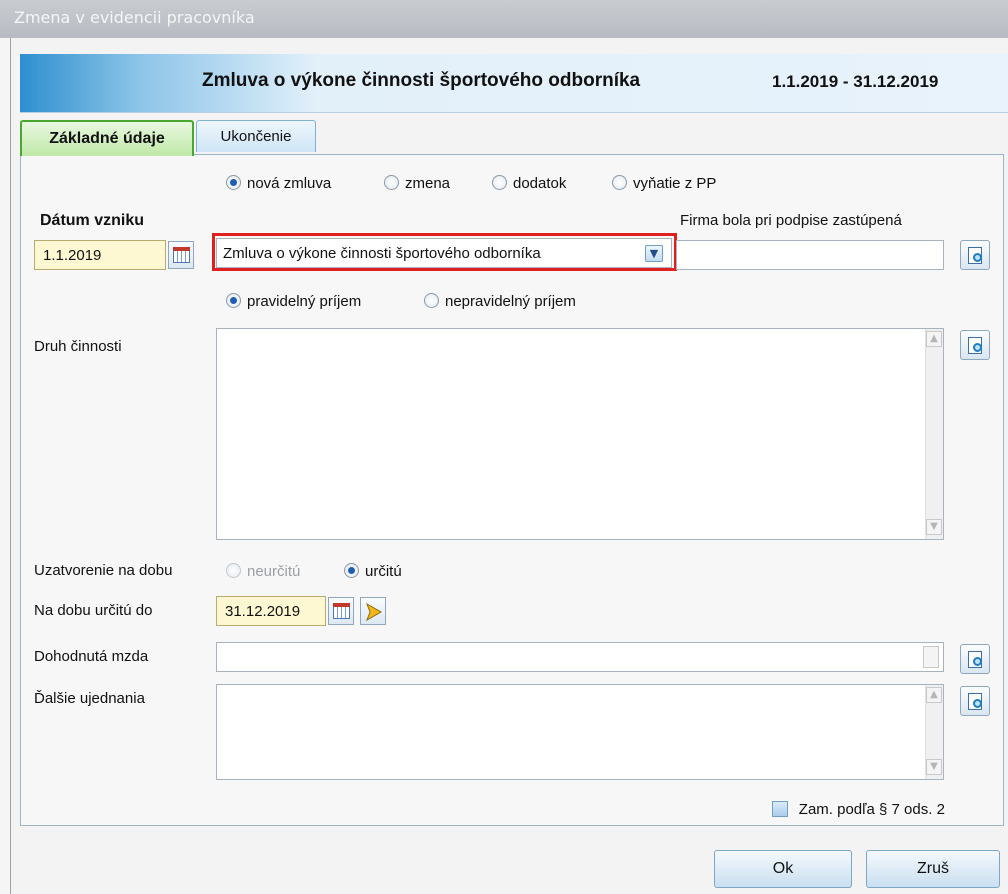  I want to click on duration-label: Uzatvorenie na dobu, so click(103, 570).